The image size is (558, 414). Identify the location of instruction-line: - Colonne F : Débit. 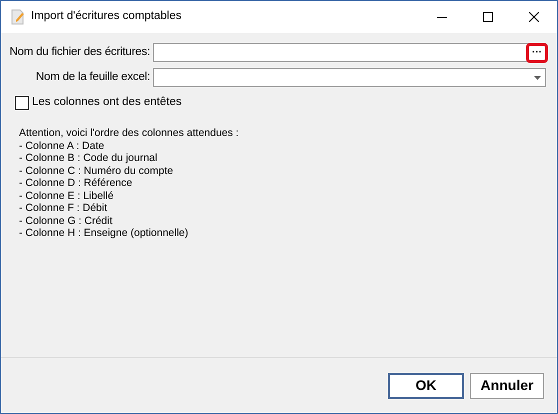
(63, 208).